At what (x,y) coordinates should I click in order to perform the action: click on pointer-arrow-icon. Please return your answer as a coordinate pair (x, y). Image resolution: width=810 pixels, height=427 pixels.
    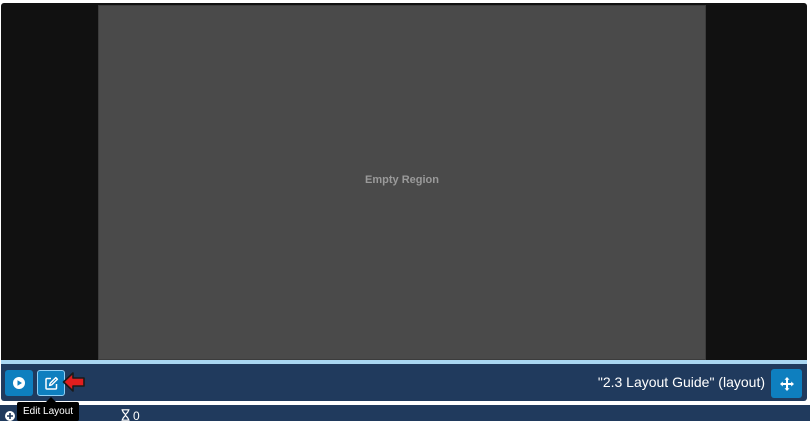
    Looking at the image, I should click on (74, 384).